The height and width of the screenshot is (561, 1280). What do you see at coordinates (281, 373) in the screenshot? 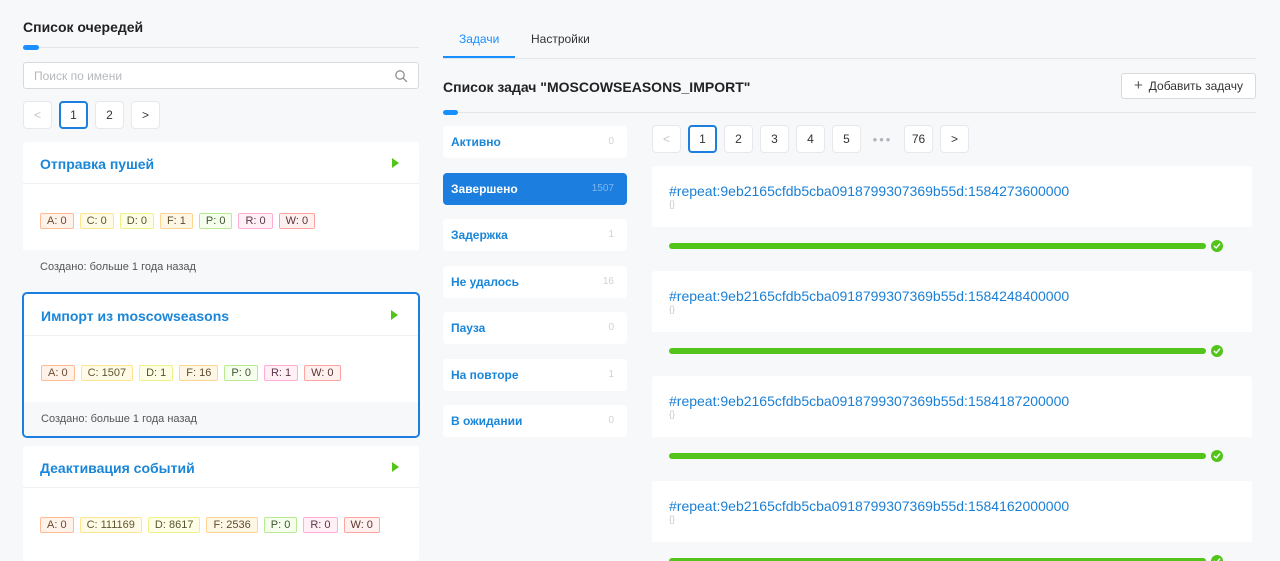
I see `counter-repeat-badge: R: 1` at bounding box center [281, 373].